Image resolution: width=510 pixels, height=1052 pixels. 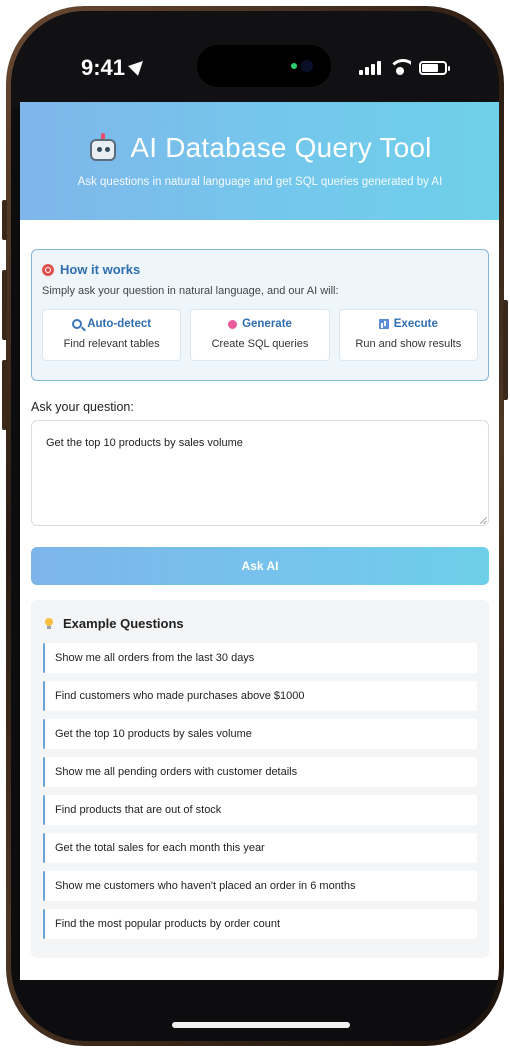 What do you see at coordinates (505, 350) in the screenshot?
I see `side-button-power` at bounding box center [505, 350].